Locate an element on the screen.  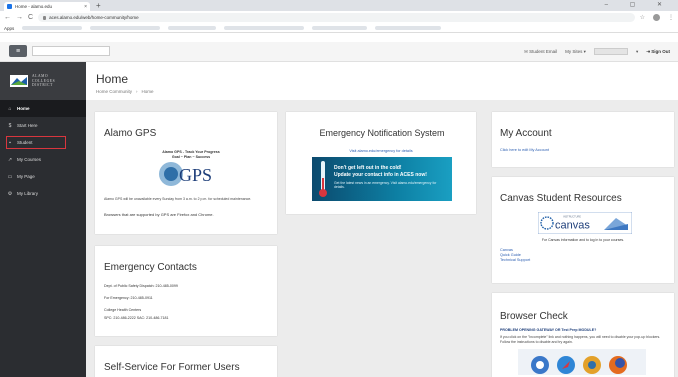
card-title: Self-Service For Former Users is located at coordinates (172, 367).